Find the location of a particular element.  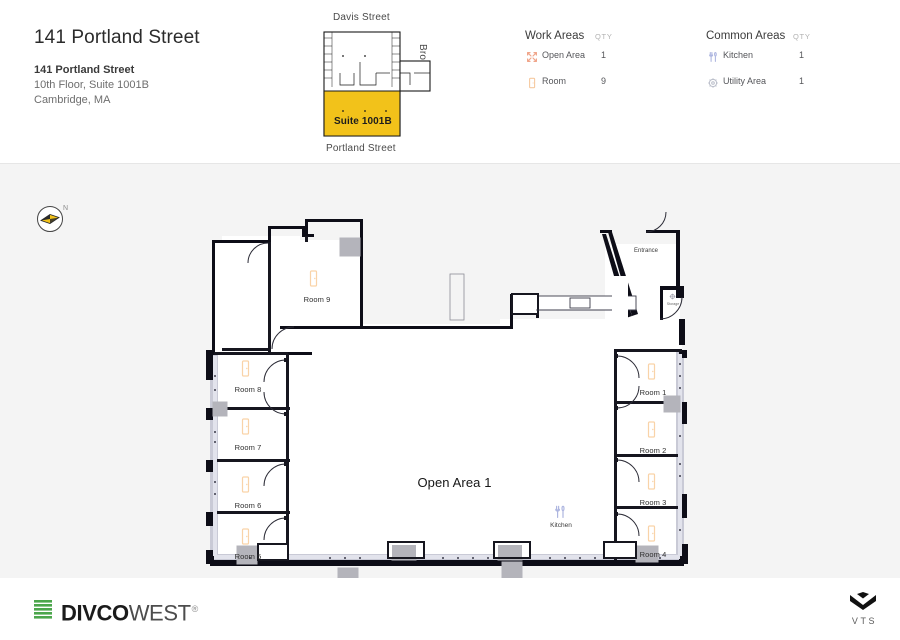

room-label-room-8: Room 8 is located at coordinates (248, 389).